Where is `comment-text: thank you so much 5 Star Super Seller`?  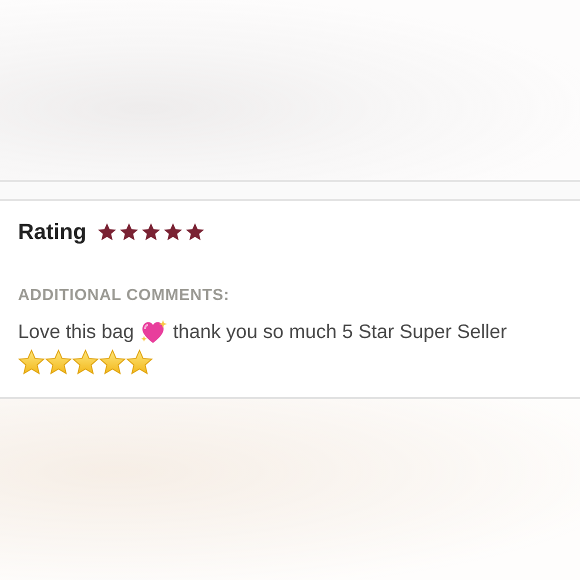 comment-text: thank you so much 5 Star Super Seller is located at coordinates (340, 332).